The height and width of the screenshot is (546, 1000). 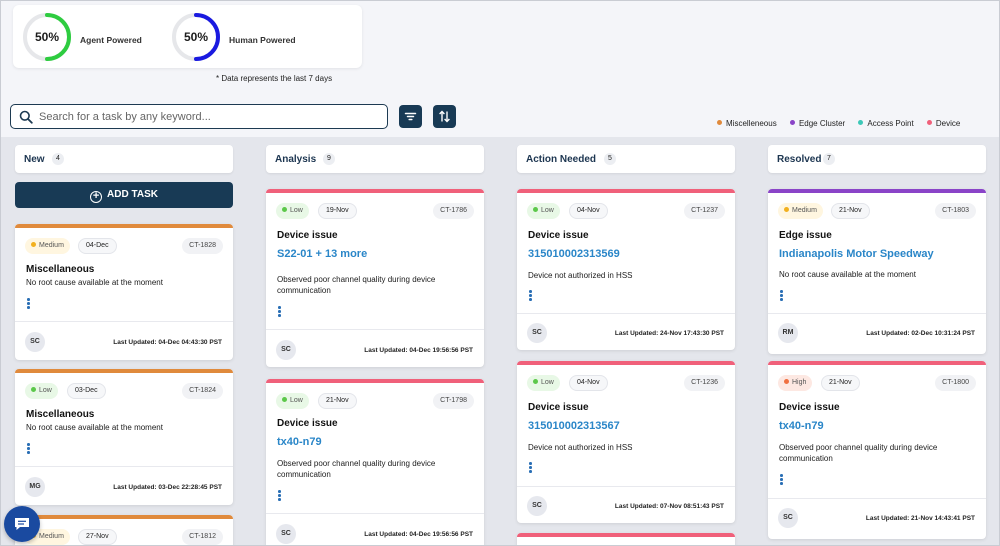 I want to click on date-badge: 27-Nov, so click(x=97, y=537).